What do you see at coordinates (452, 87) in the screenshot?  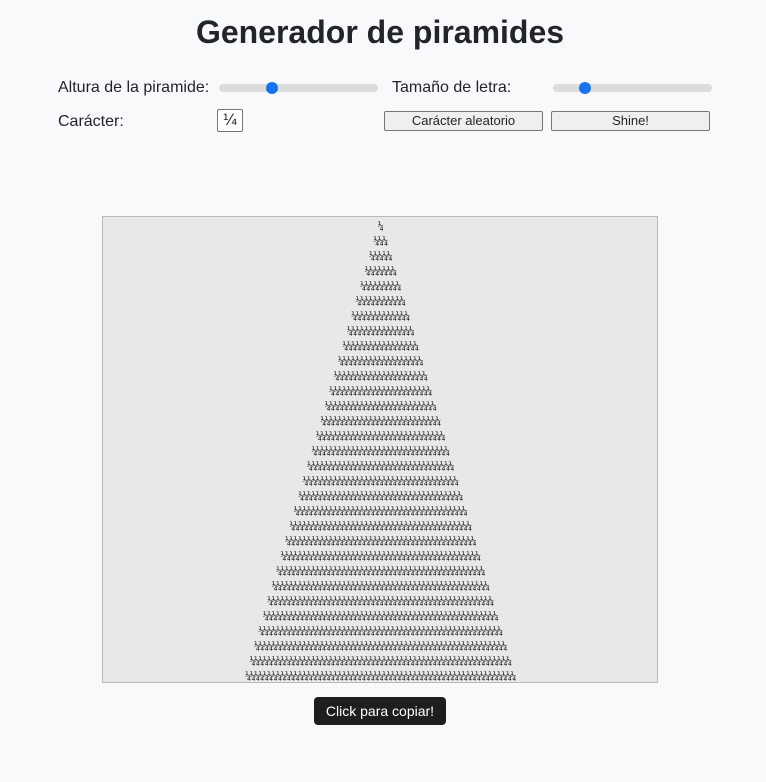 I see `font-size-label: Tamaño de letra:` at bounding box center [452, 87].